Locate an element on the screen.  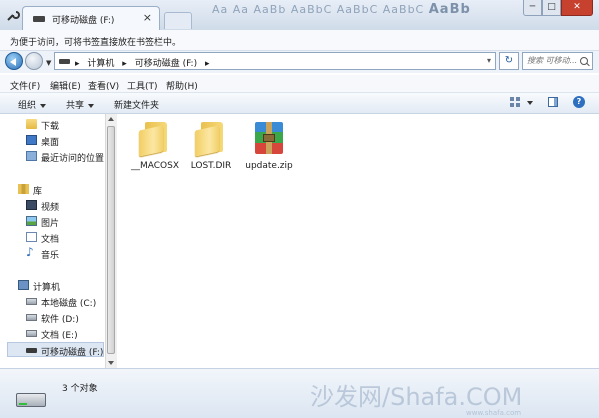
local-disk-icon is located at coordinates (31, 301).